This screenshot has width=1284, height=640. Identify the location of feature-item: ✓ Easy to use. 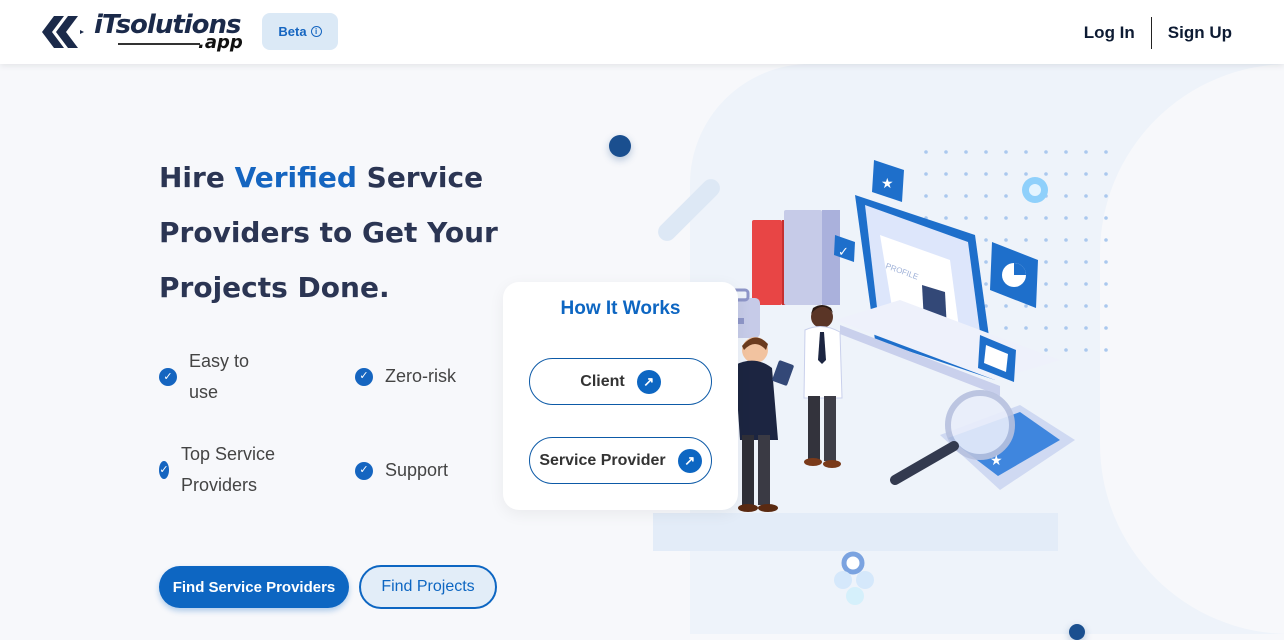
(219, 377).